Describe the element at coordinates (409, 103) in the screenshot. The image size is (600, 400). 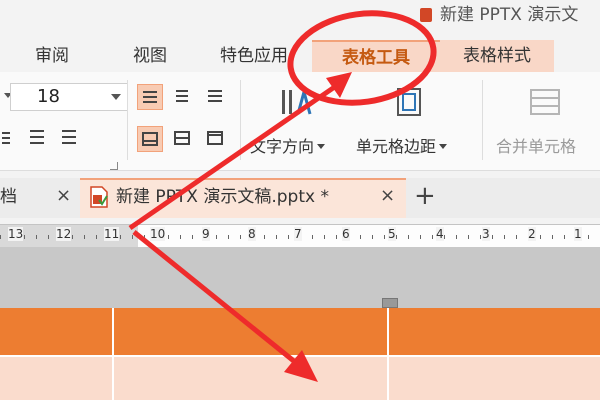
I see `cell-margin-icon` at that location.